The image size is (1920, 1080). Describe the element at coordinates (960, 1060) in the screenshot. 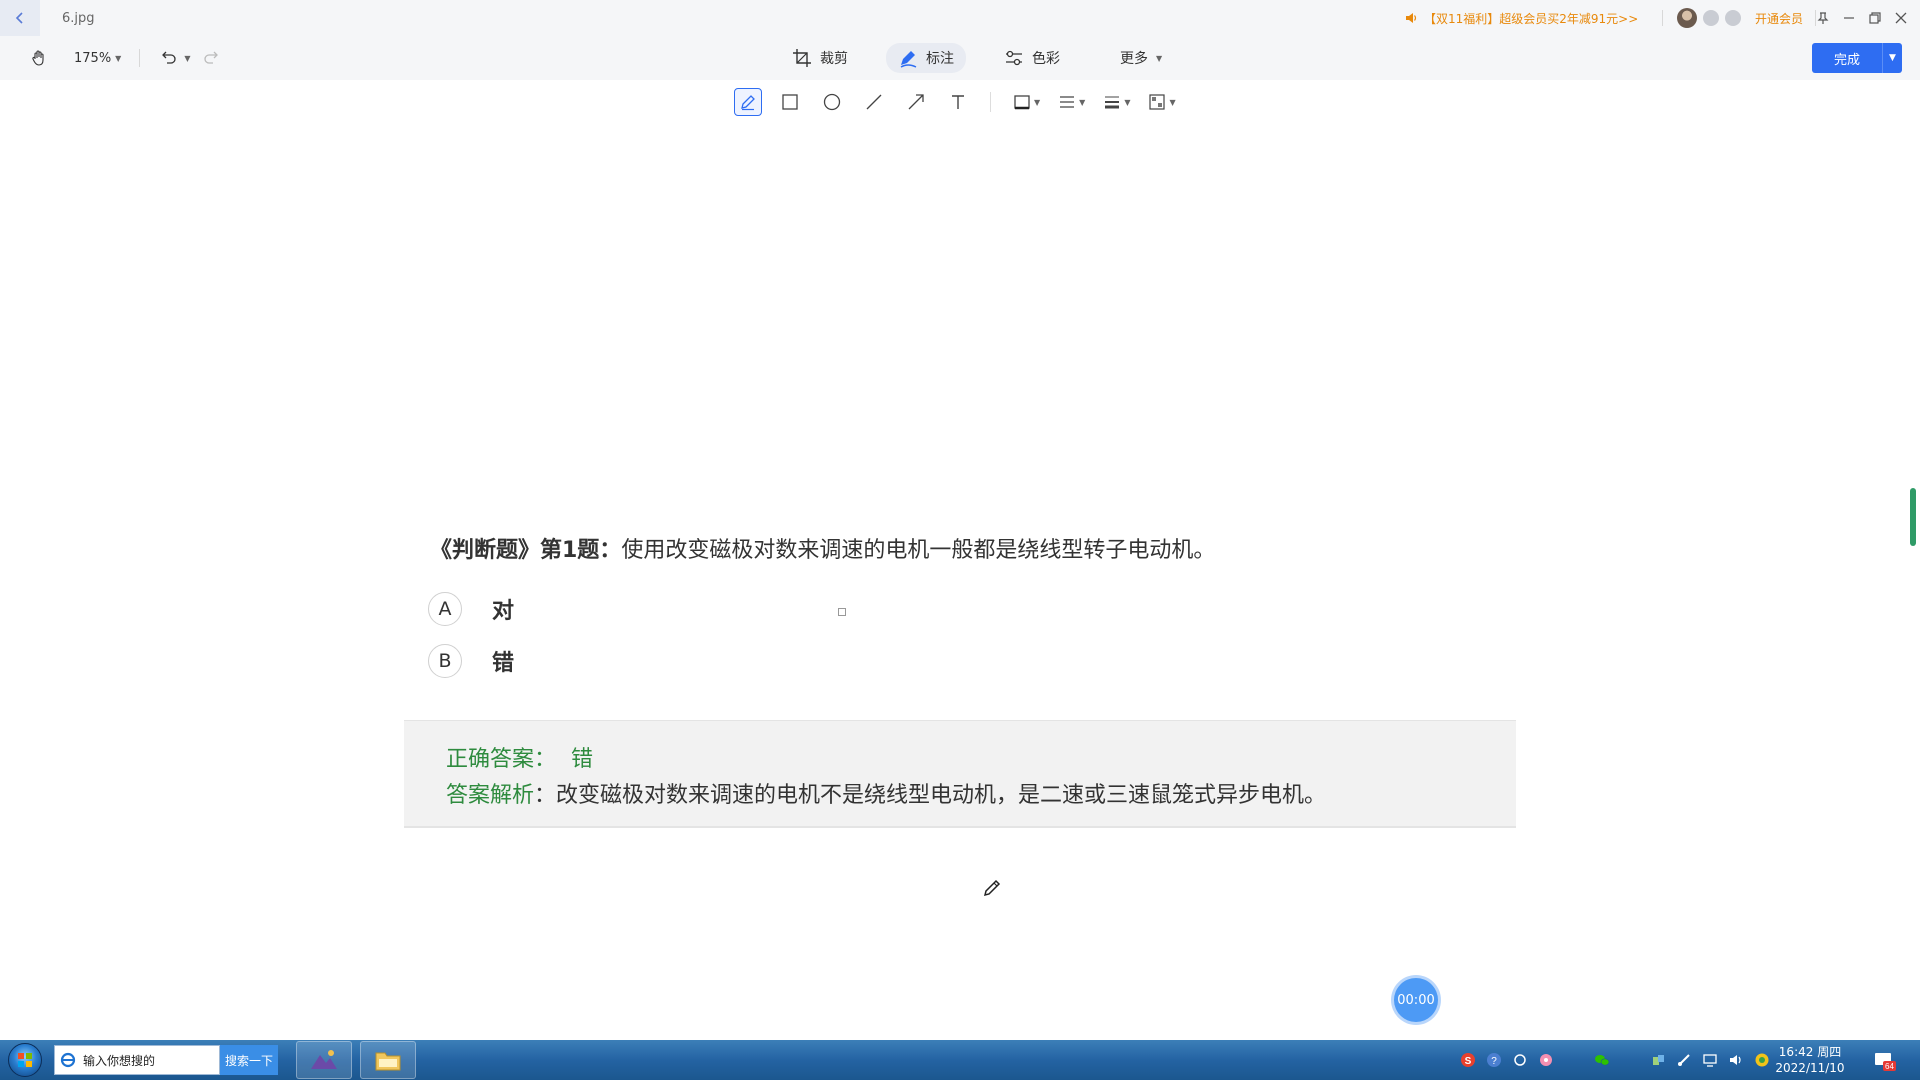

I see `taskbar: 输入你想搜的 搜索一下 S ? 16:42 周四 2022/11/10 64` at that location.